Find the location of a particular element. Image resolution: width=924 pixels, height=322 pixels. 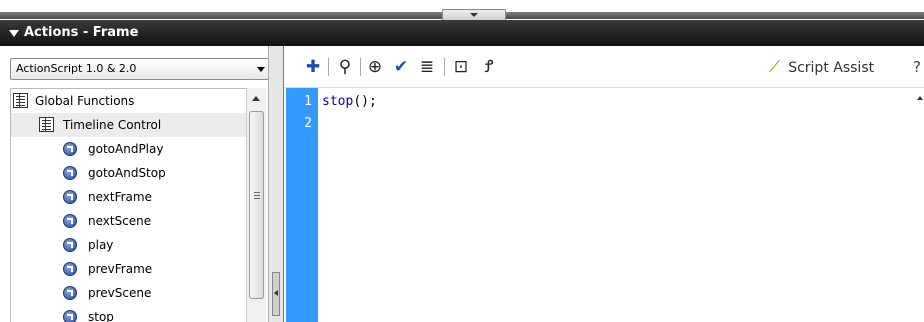

tree-item-label: gotoAndPlay is located at coordinates (126, 149).